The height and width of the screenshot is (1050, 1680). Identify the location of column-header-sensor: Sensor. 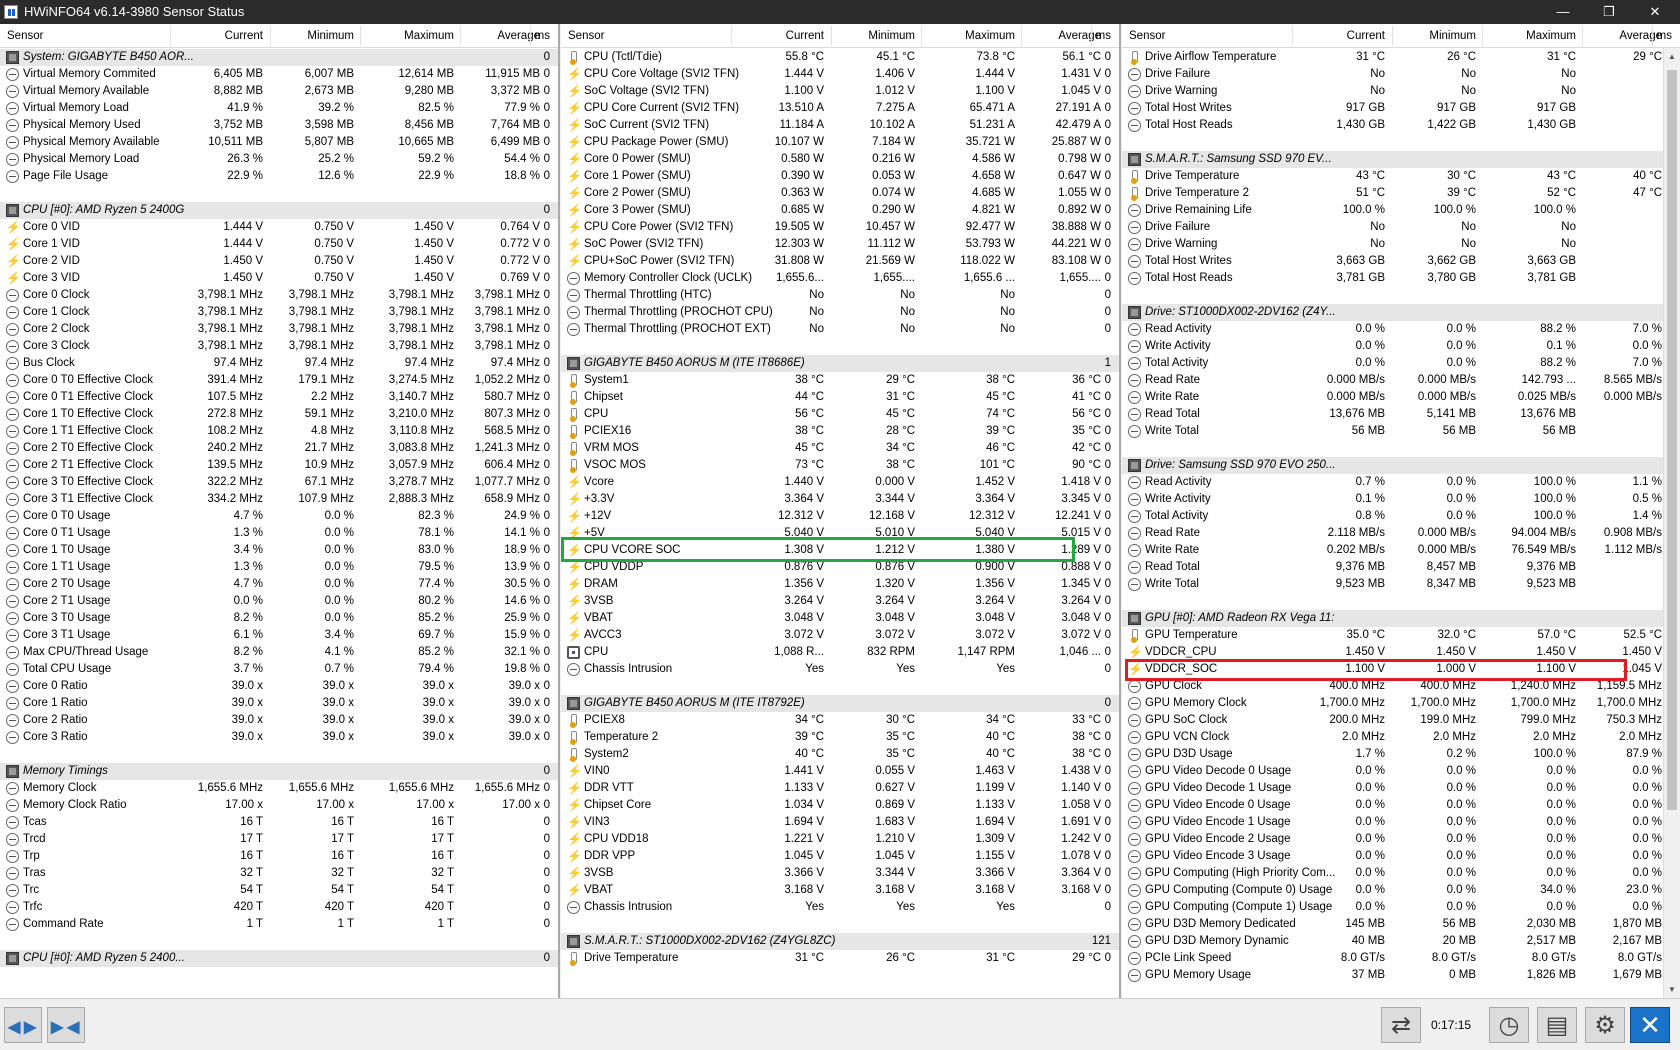
(25, 36).